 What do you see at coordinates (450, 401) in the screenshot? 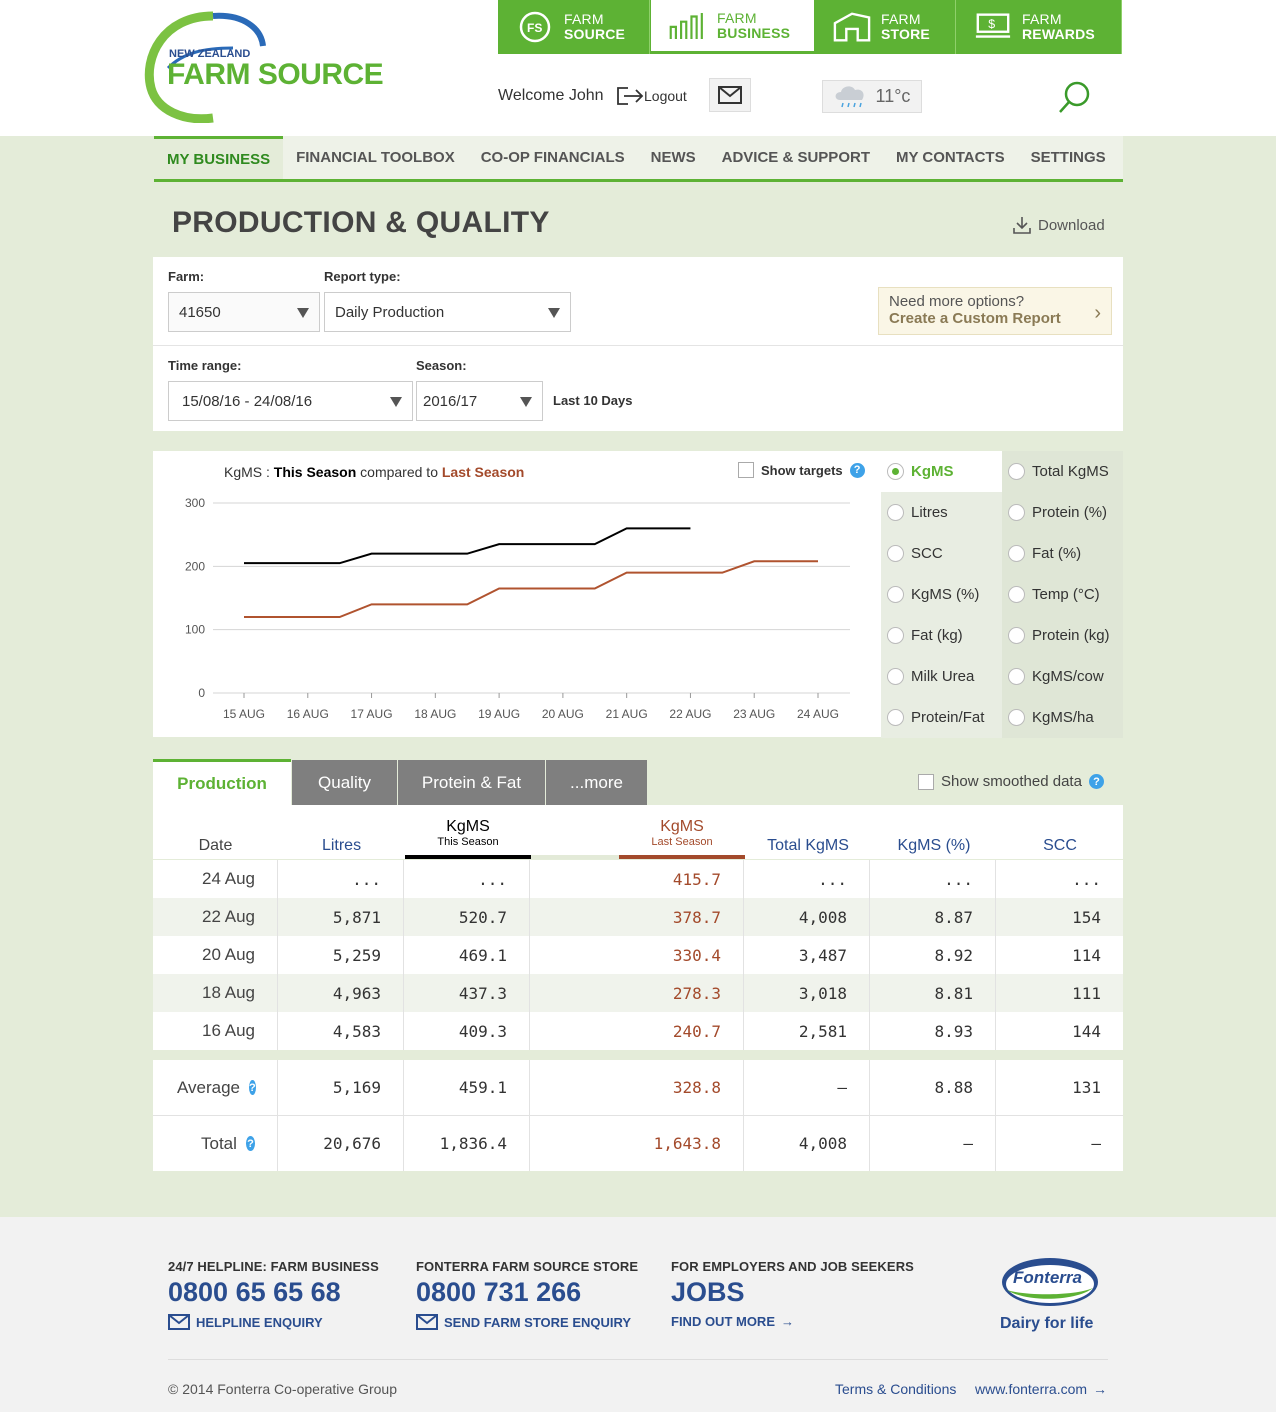
I see `season-value: 2016/17` at bounding box center [450, 401].